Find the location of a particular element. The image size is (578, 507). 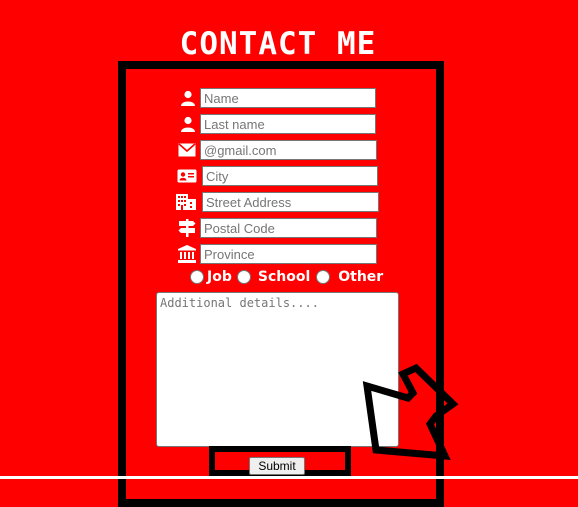

school-radio-label: School is located at coordinates (284, 277).